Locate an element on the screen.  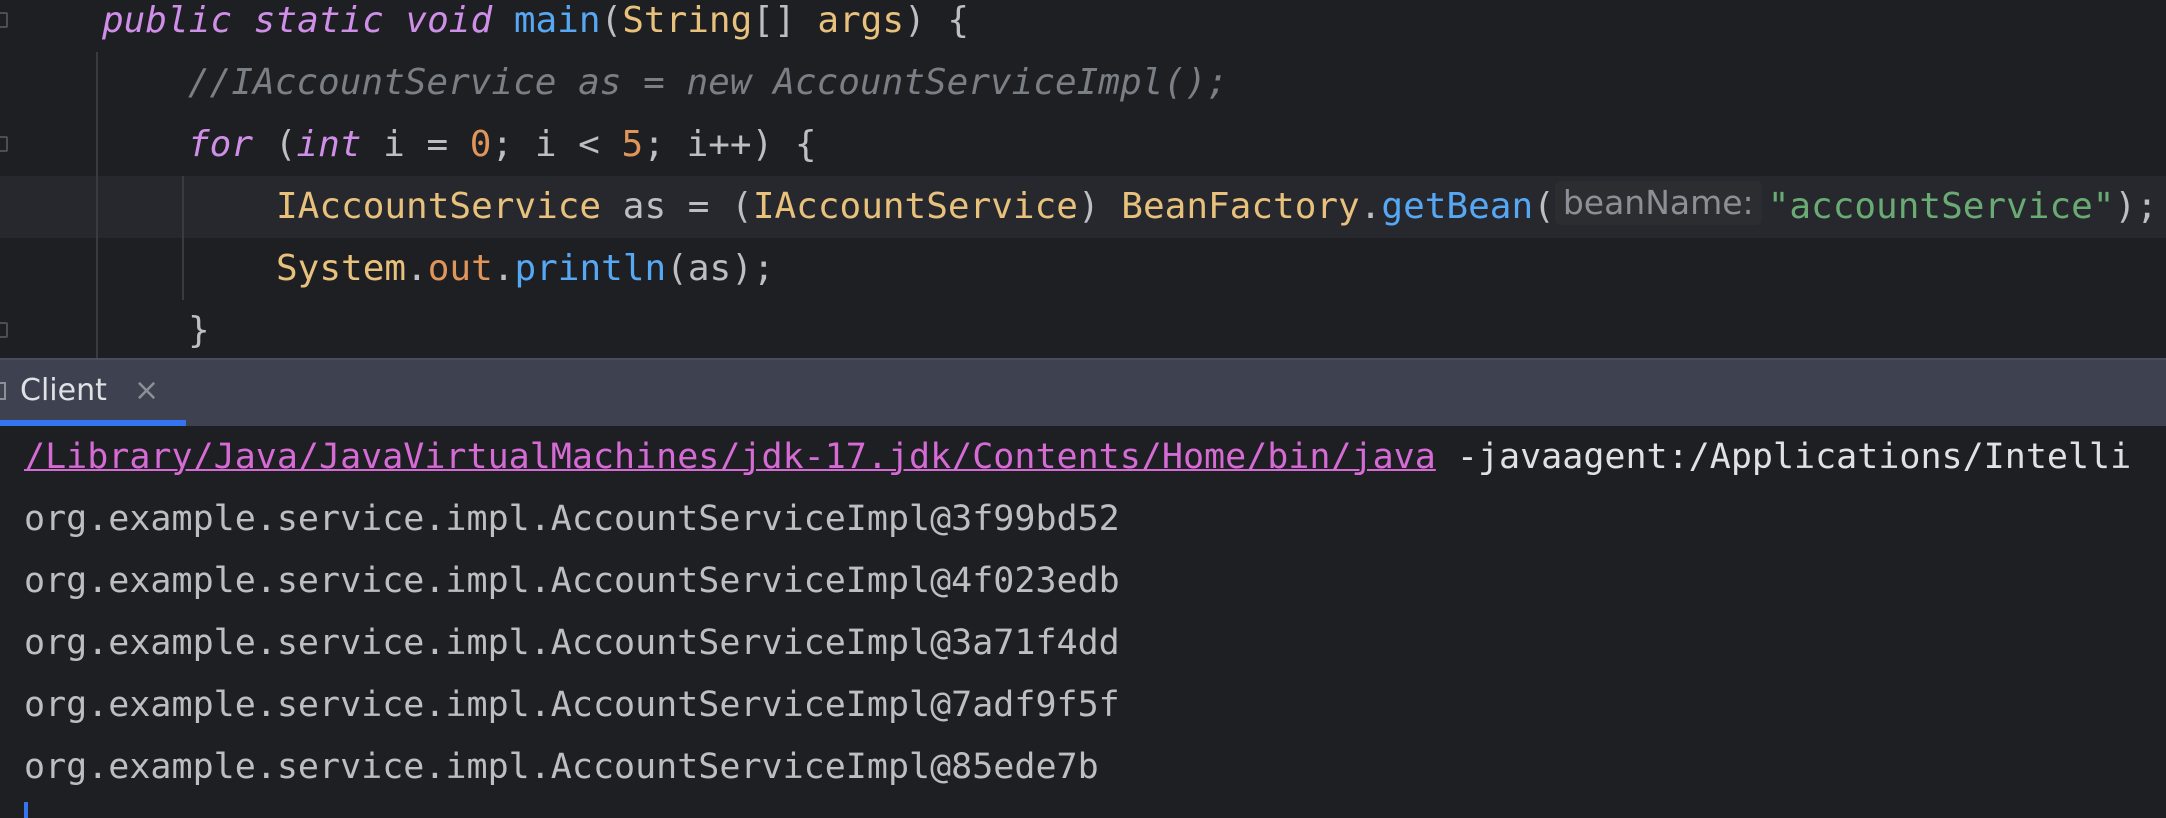
run-tool-window-tabbar: Client × is located at coordinates (1083, 392).